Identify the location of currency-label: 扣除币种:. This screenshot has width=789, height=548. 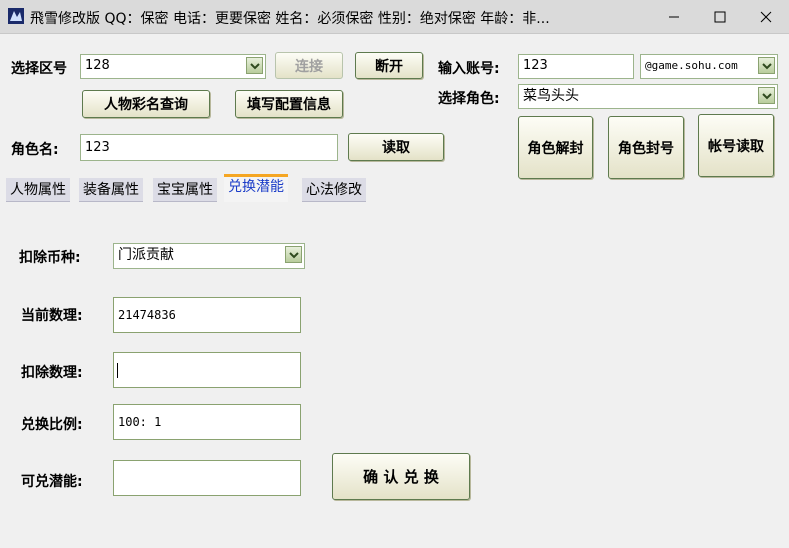
(50, 258).